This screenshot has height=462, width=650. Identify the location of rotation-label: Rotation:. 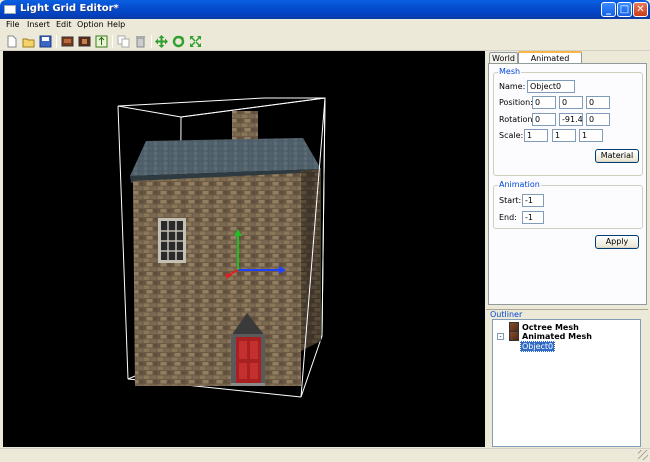
(517, 119).